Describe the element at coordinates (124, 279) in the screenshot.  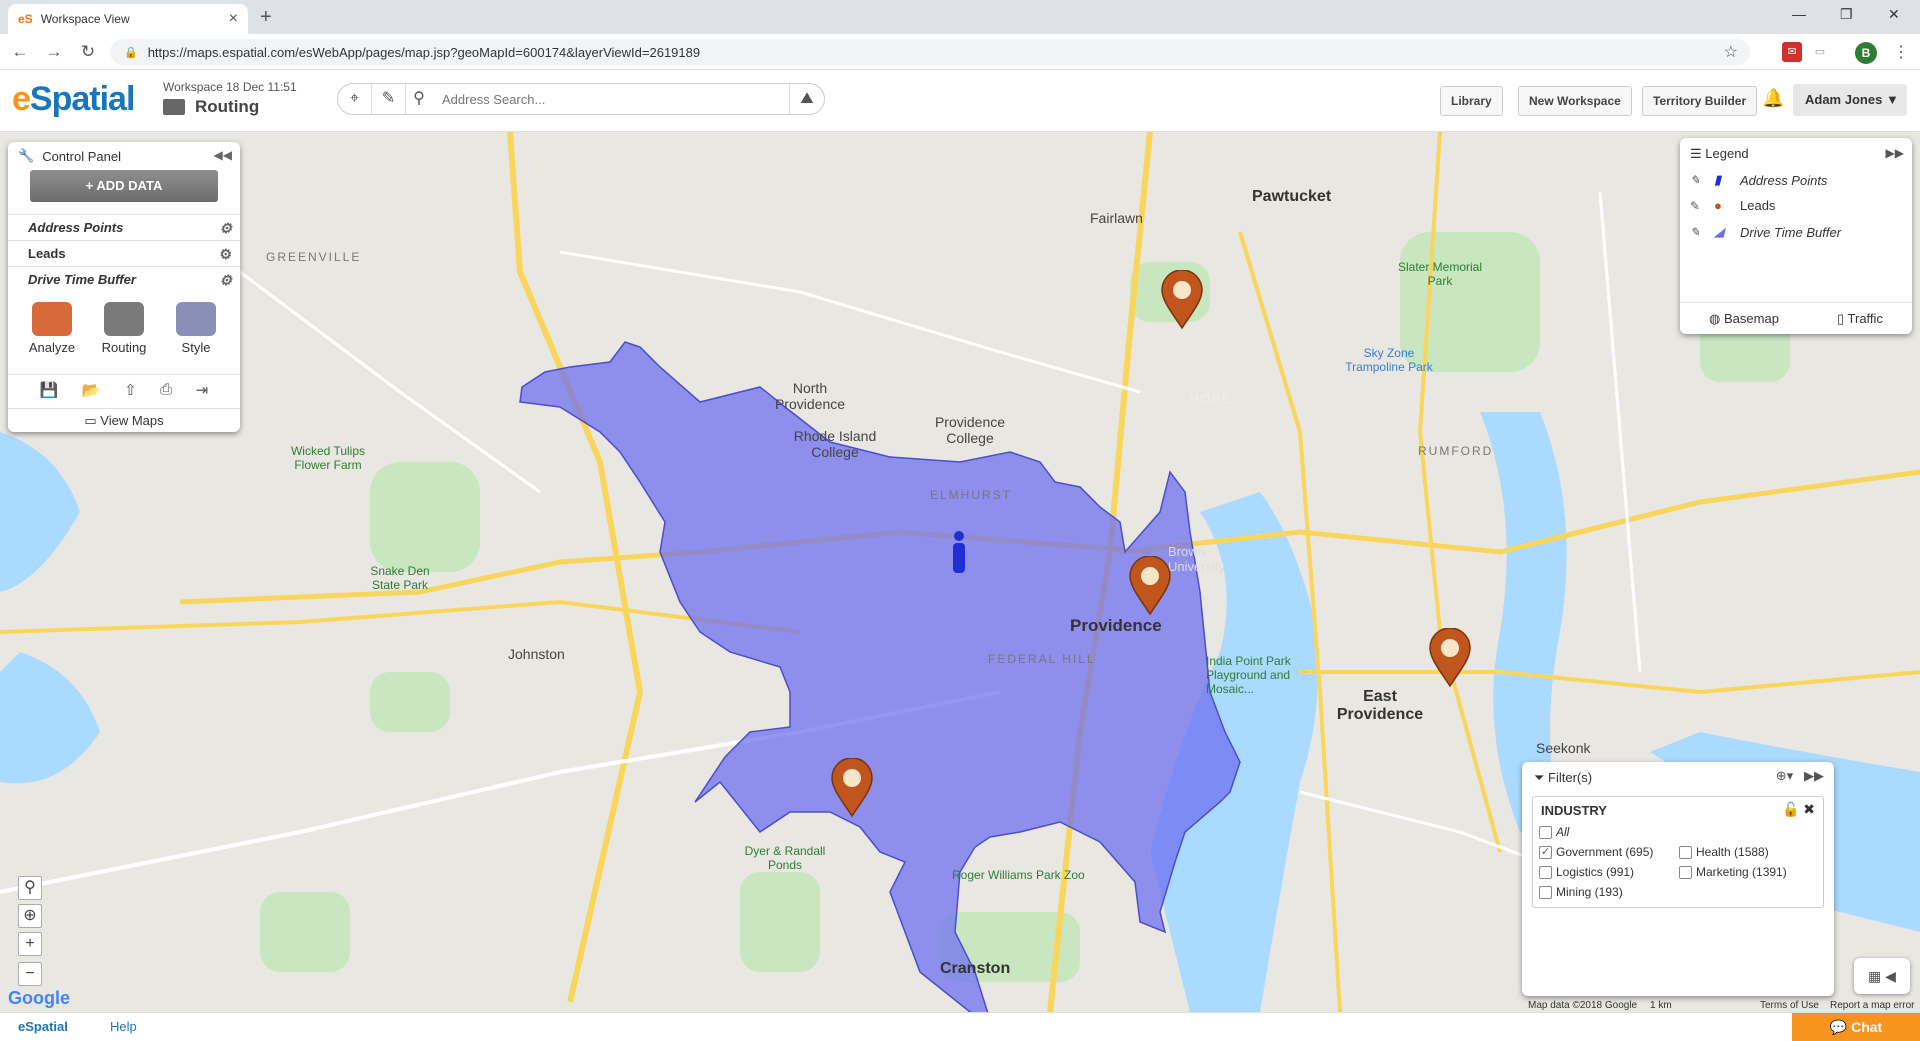
I see `layer-row-drive-time-buffer: Drive Time Buffer ⚙` at that location.